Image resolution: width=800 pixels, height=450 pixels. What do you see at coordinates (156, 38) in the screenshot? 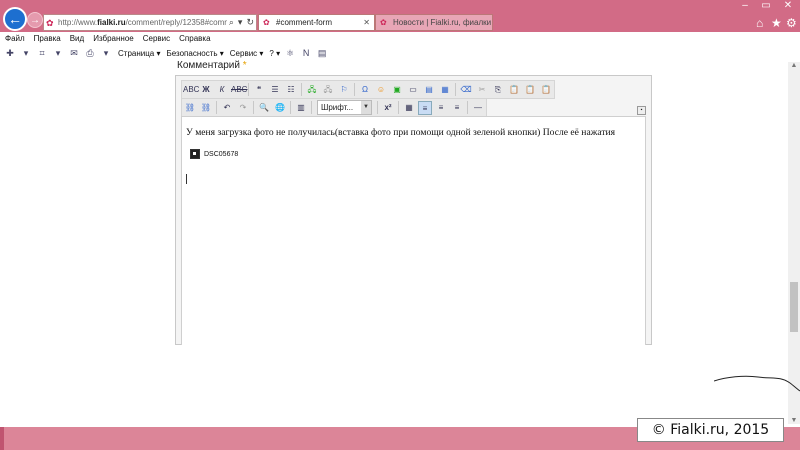
I see `menu-tools: Сервис` at bounding box center [156, 38].